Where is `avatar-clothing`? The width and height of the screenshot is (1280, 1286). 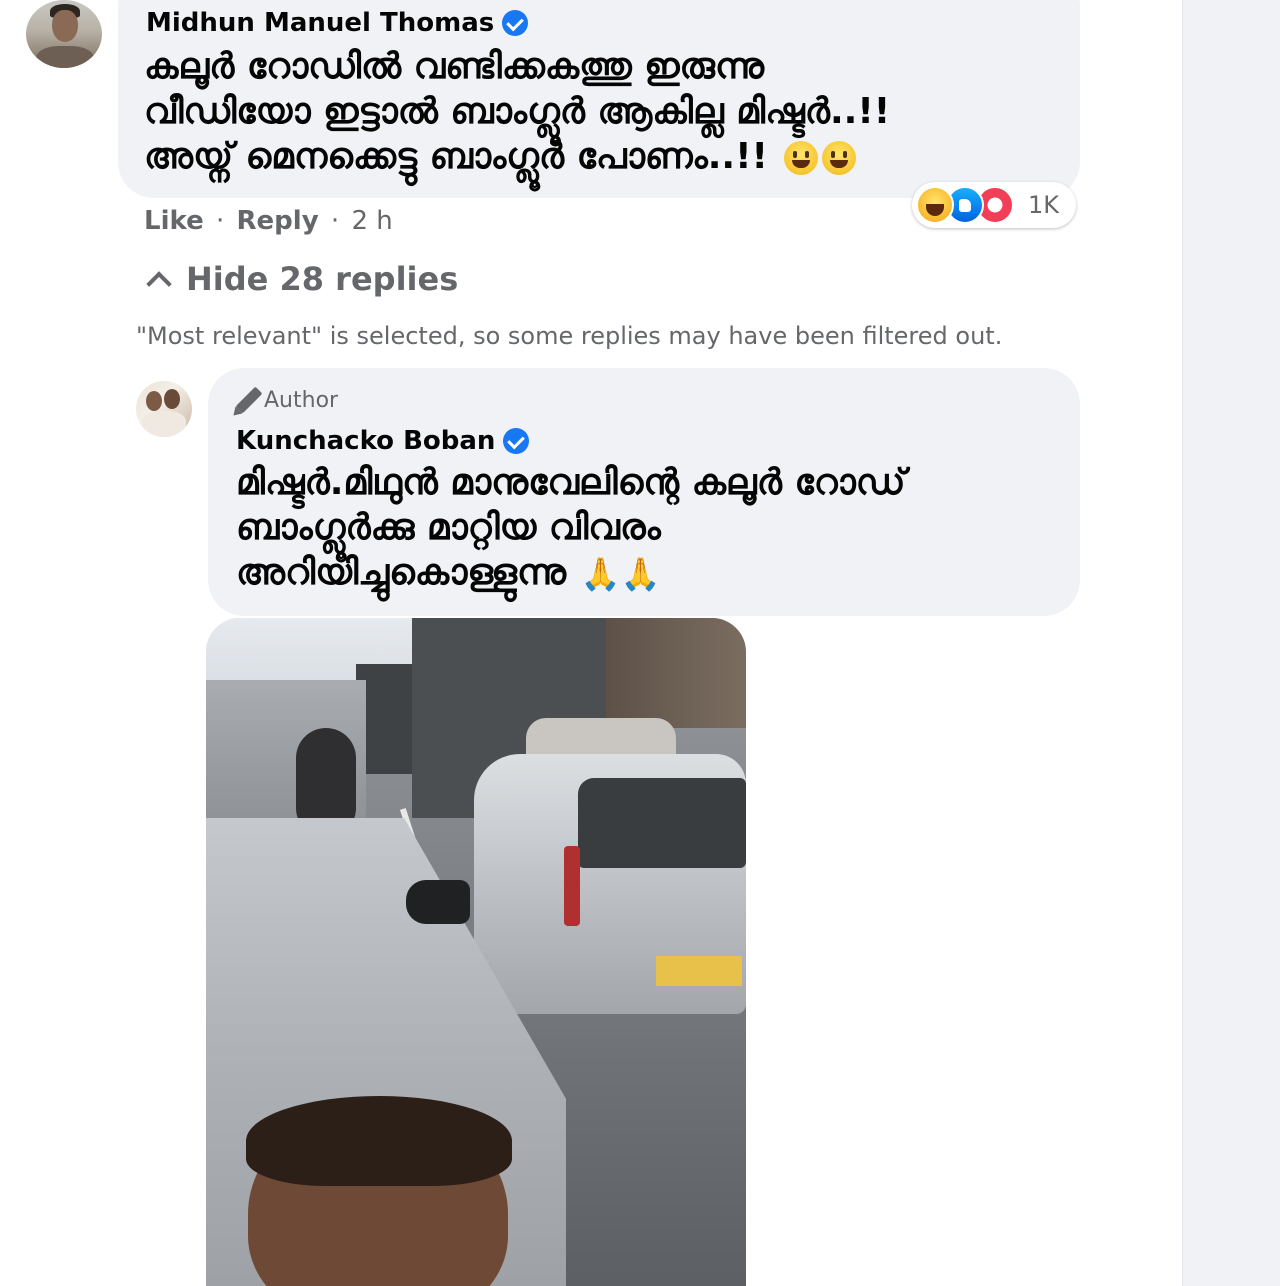
avatar-clothing is located at coordinates (164, 424).